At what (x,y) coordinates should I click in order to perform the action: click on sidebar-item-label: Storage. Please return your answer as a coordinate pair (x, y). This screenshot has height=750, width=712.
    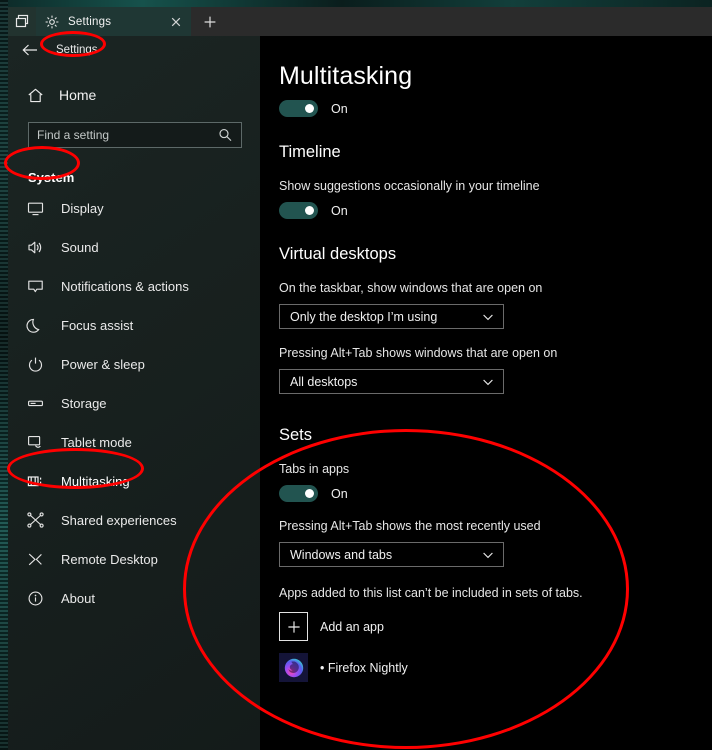
    Looking at the image, I should click on (84, 403).